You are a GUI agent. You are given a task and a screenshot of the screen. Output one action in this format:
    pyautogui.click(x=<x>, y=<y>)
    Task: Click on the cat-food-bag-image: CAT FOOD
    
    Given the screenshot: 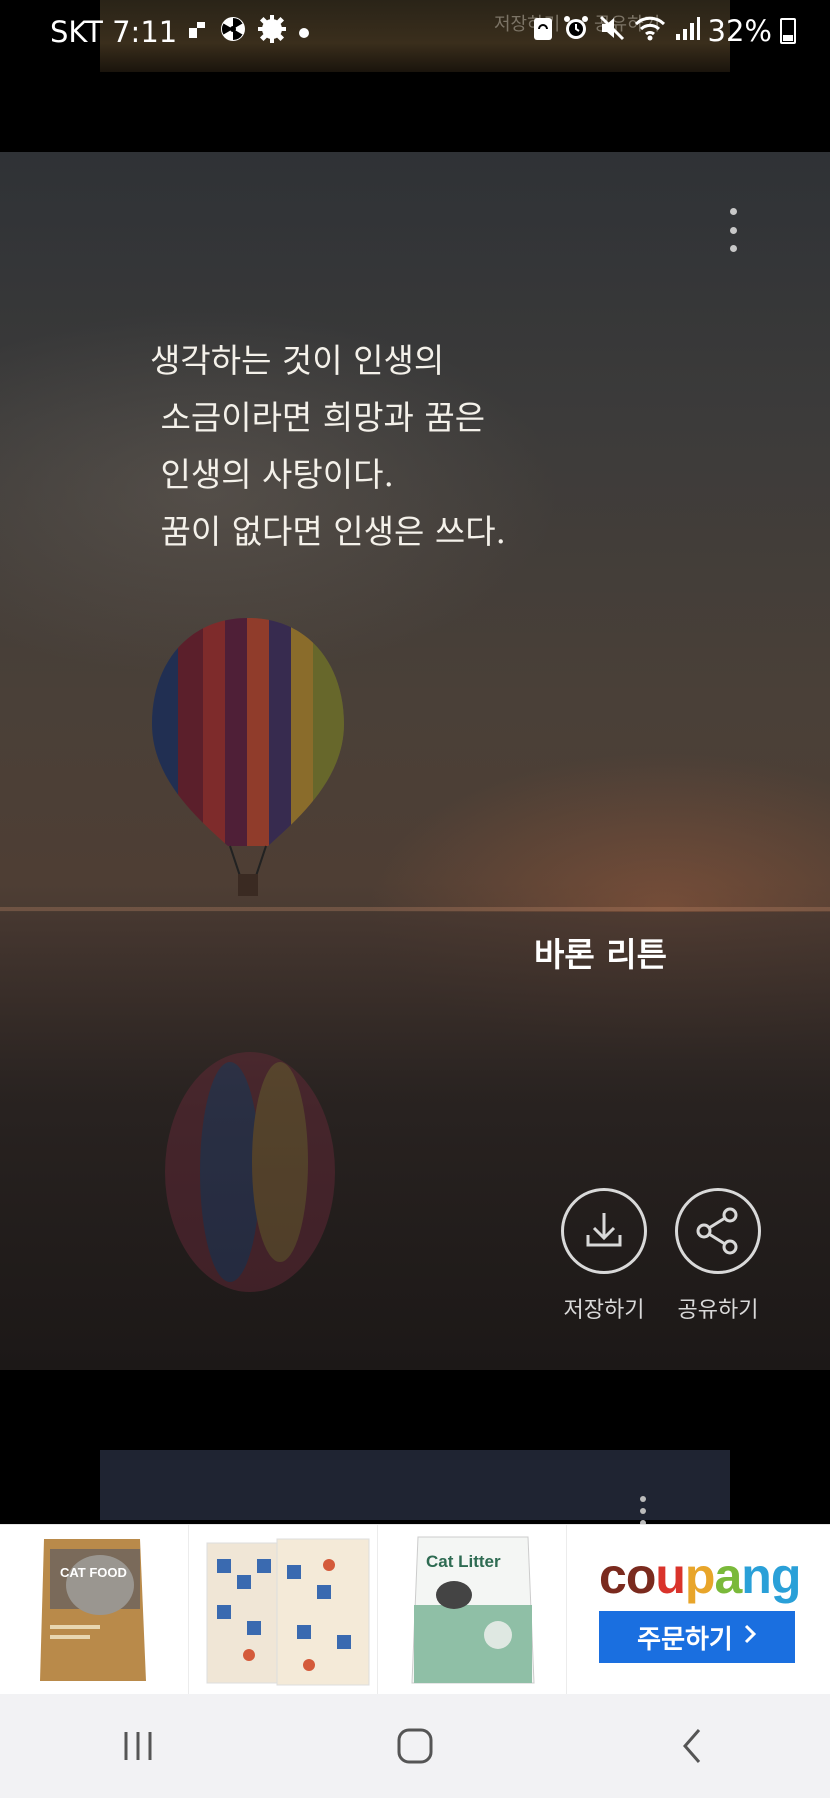 What is the action you would take?
    pyautogui.click(x=93, y=1610)
    